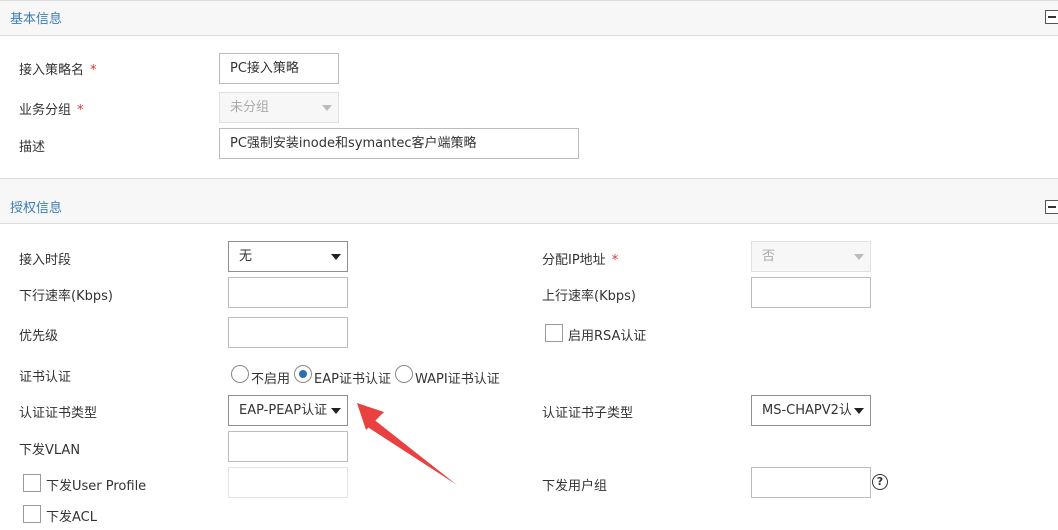 The image size is (1058, 530). I want to click on description-label: 描述, so click(32, 147).